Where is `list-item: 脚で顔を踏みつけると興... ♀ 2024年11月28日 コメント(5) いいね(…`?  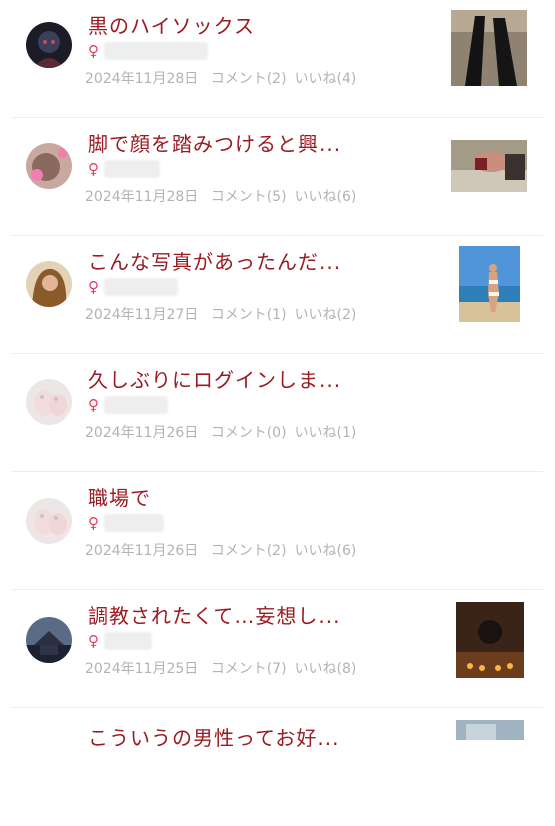
list-item: 脚で顔を踏みつけると興... ♀ 2024年11月28日 コメント(5) いいね(… is located at coordinates (277, 177).